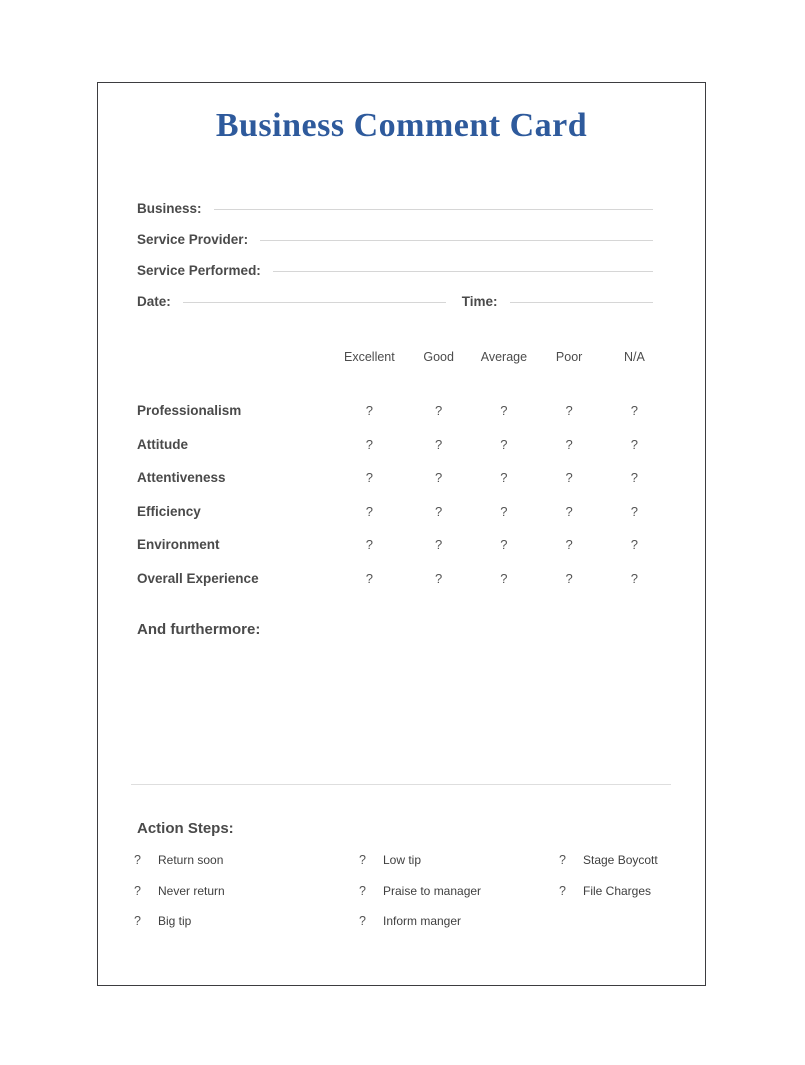 The width and height of the screenshot is (805, 1065). What do you see at coordinates (457, 929) in the screenshot?
I see `action-step-inform-manger: ? Inform manger` at bounding box center [457, 929].